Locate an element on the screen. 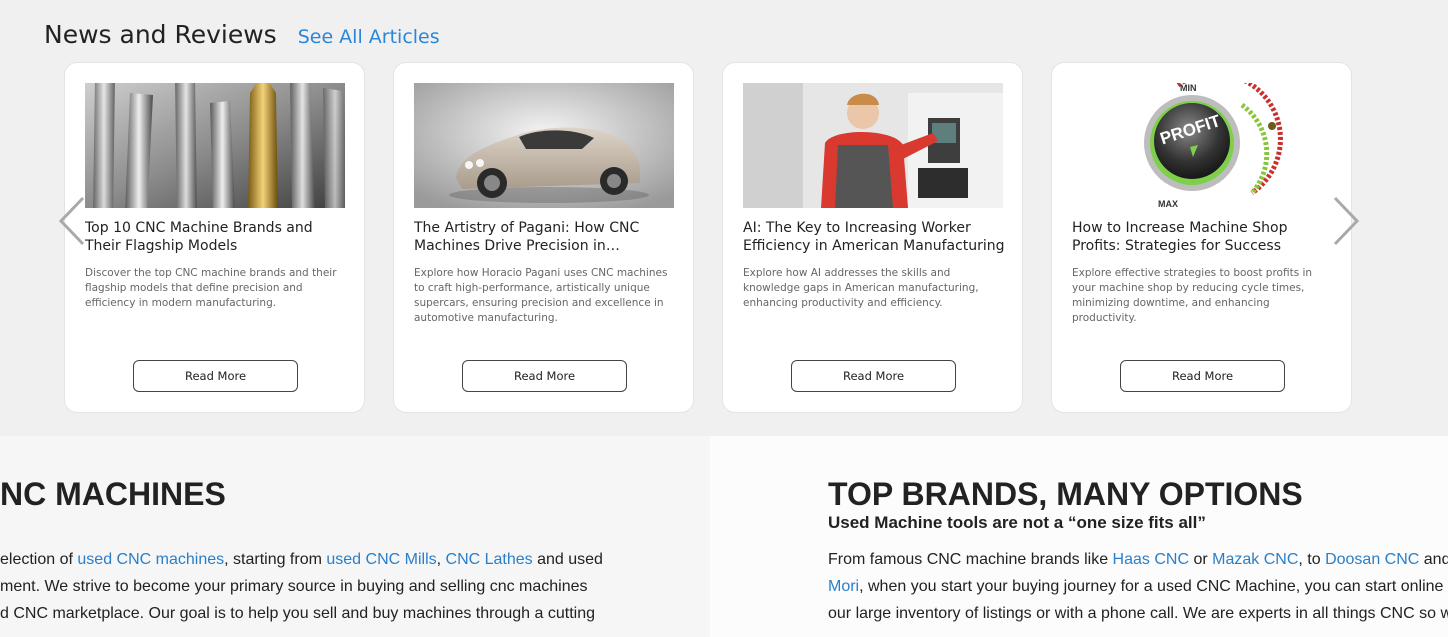 The width and height of the screenshot is (1448, 637). see-all-articles-link: See All Articles is located at coordinates (369, 37).